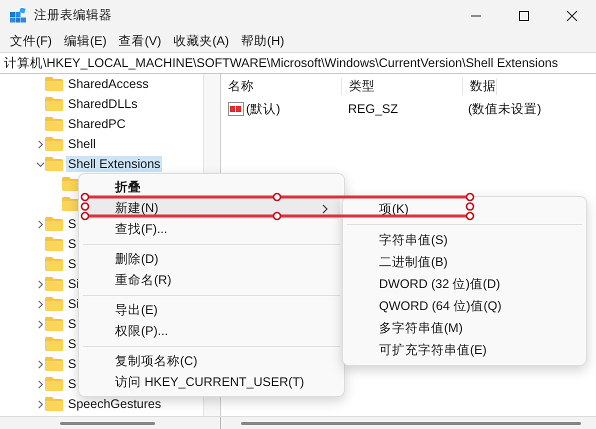 This screenshot has height=429, width=596. What do you see at coordinates (298, 63) in the screenshot?
I see `address-bar: 计算机\HKEY_LOCAL_MACHINE\SOFTWARE\Microsoft\Windows\CurrentVersion\Shell Extensions` at bounding box center [298, 63].